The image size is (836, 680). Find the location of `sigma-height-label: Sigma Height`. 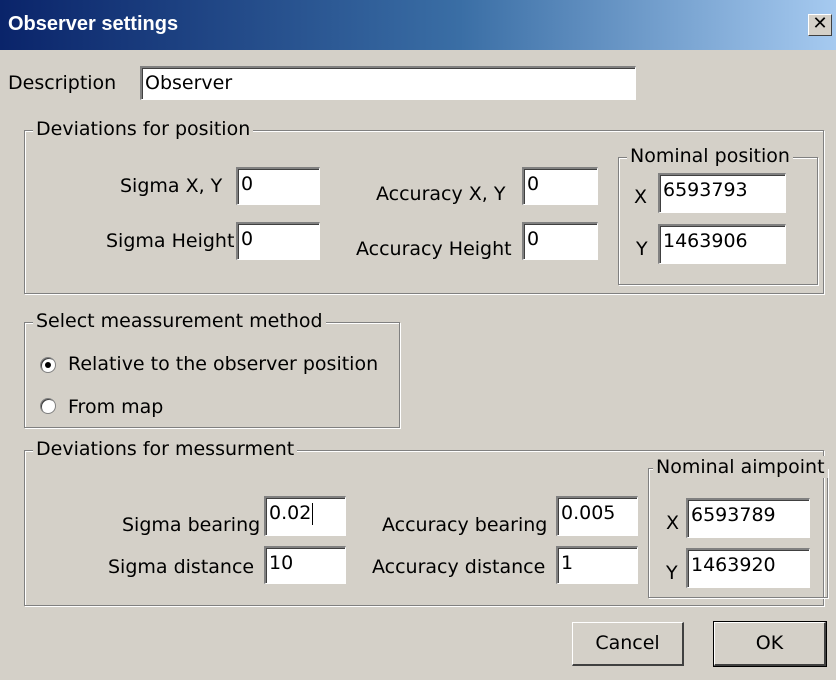

sigma-height-label: Sigma Height is located at coordinates (170, 241).